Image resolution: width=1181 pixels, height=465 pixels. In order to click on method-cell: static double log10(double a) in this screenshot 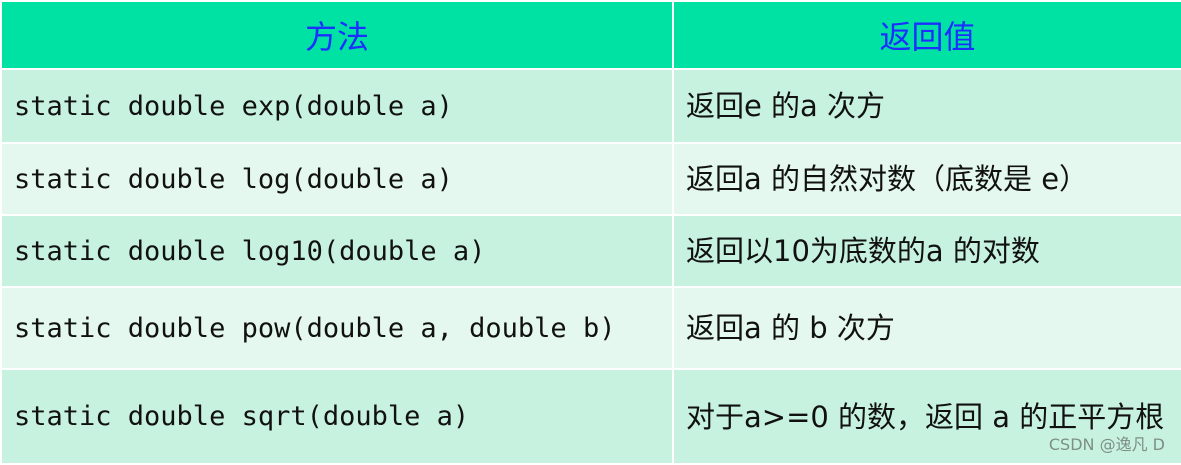, I will do `click(337, 251)`.